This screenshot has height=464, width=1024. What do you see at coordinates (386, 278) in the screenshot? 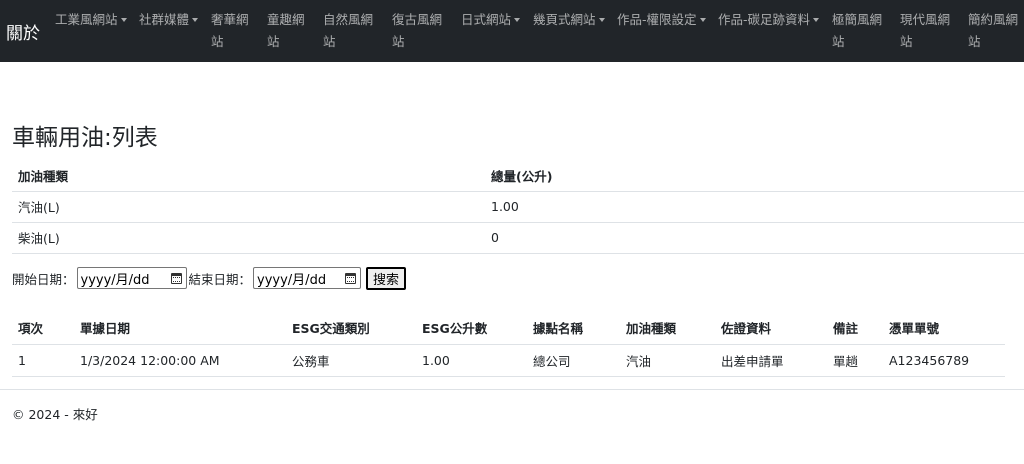
I see `search-button: 搜索` at bounding box center [386, 278].